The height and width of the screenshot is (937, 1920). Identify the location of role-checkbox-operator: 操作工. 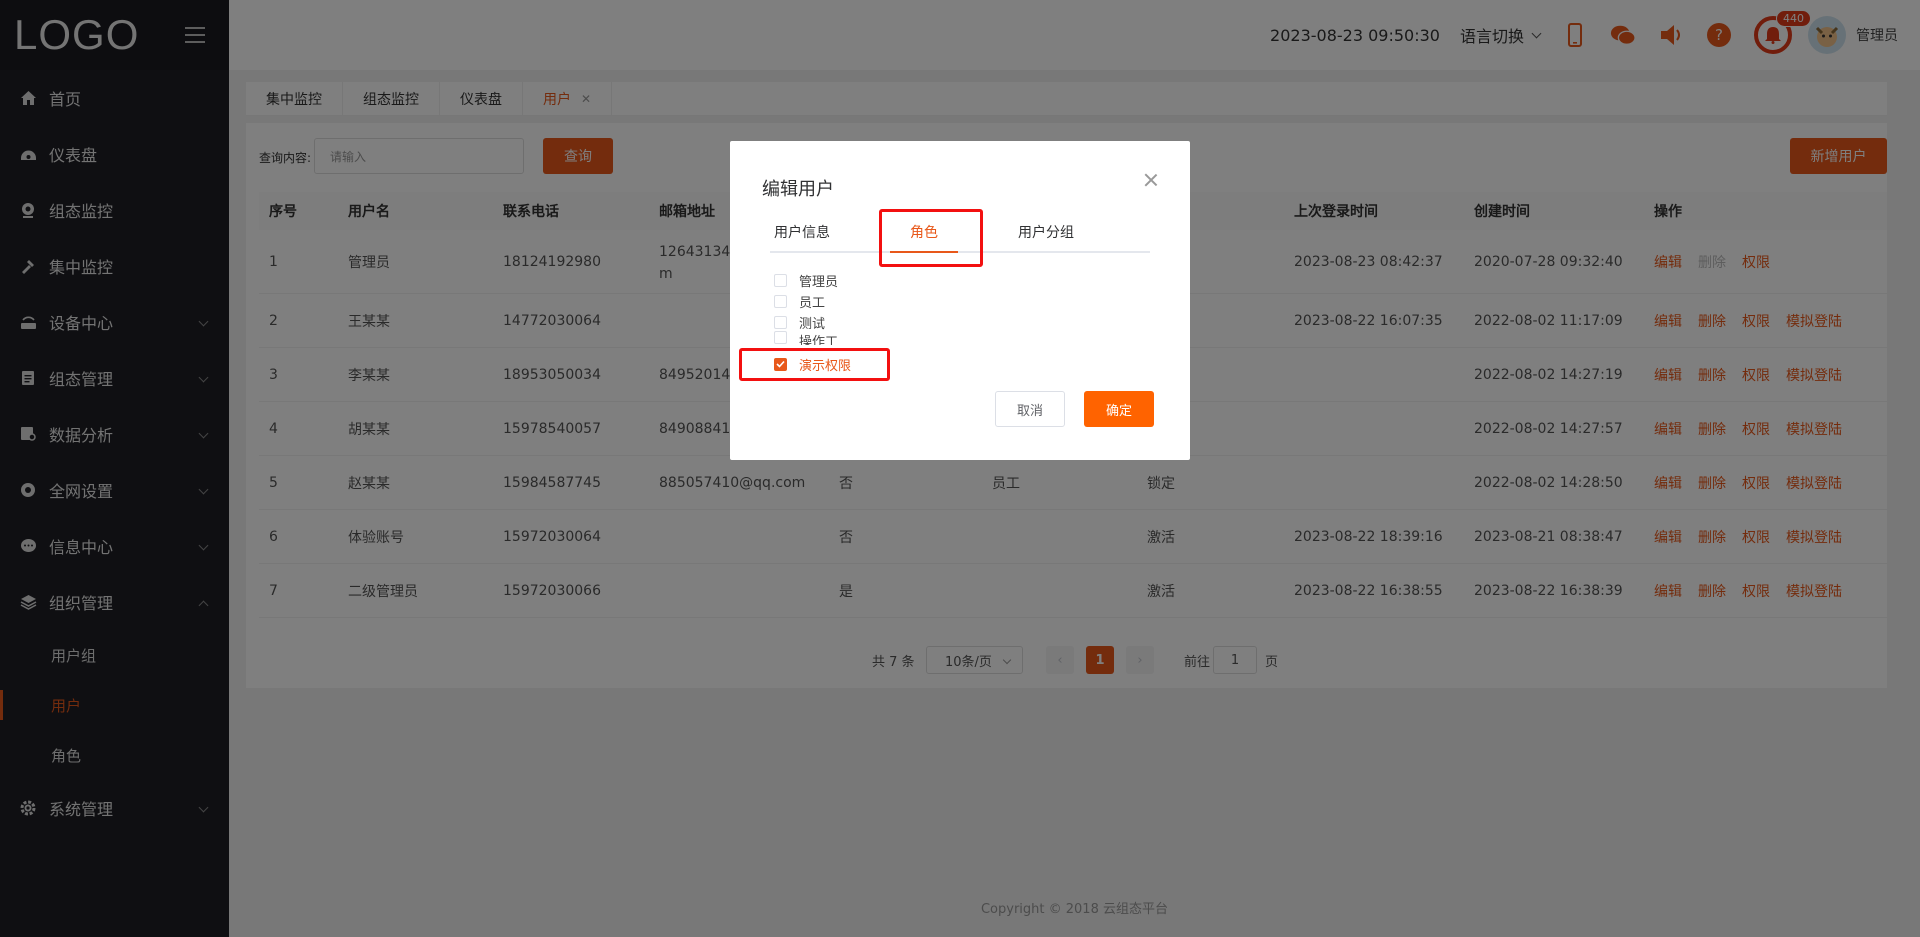
(806, 338).